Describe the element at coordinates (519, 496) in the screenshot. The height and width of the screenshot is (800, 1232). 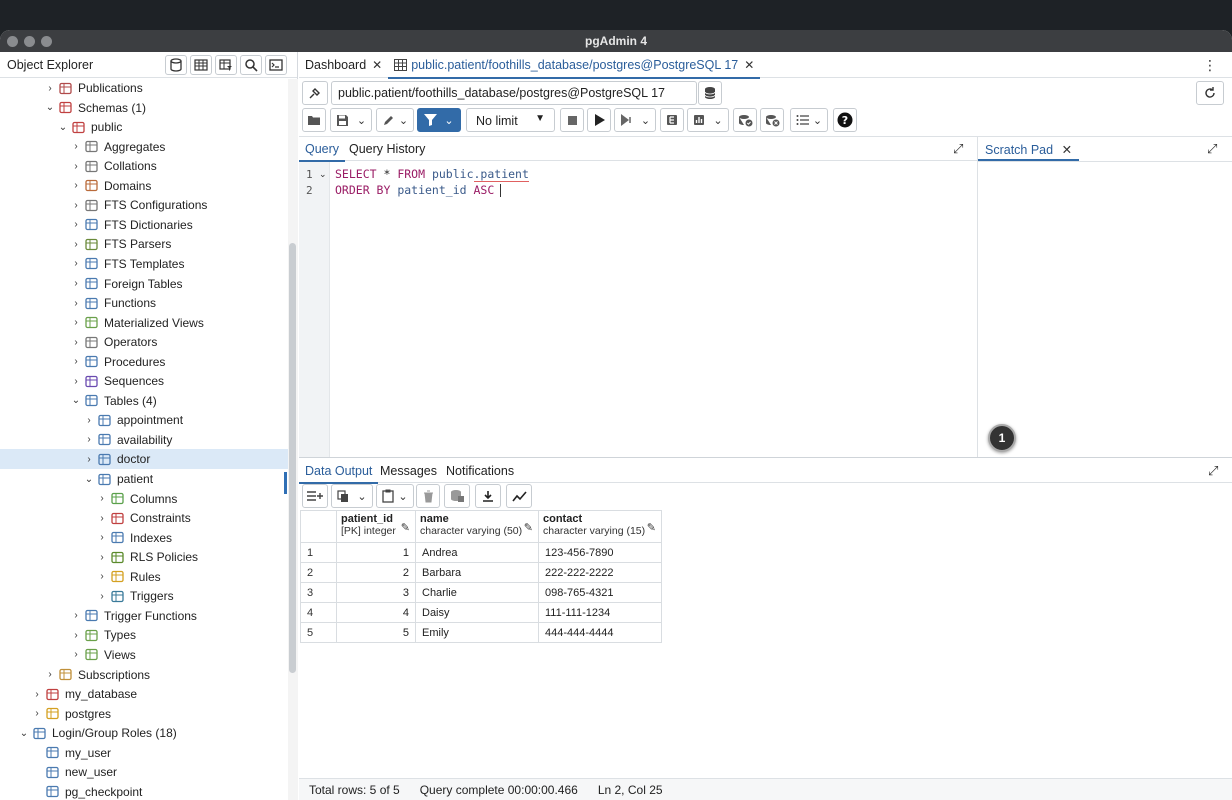
I see `graph-visualiser-button` at that location.